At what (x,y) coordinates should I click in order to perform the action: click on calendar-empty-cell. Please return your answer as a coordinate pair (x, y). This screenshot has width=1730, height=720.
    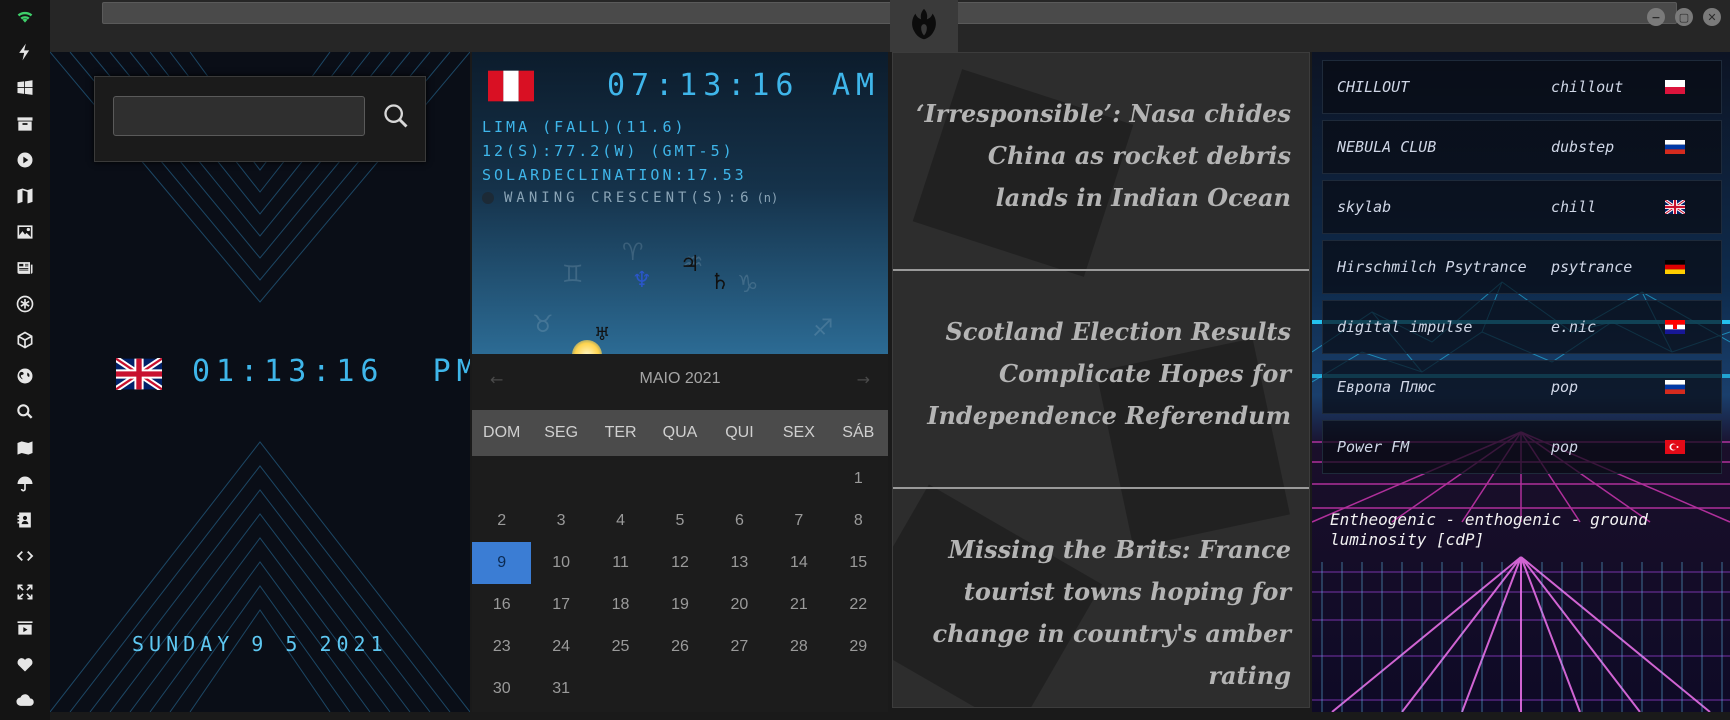
    Looking at the image, I should click on (739, 479).